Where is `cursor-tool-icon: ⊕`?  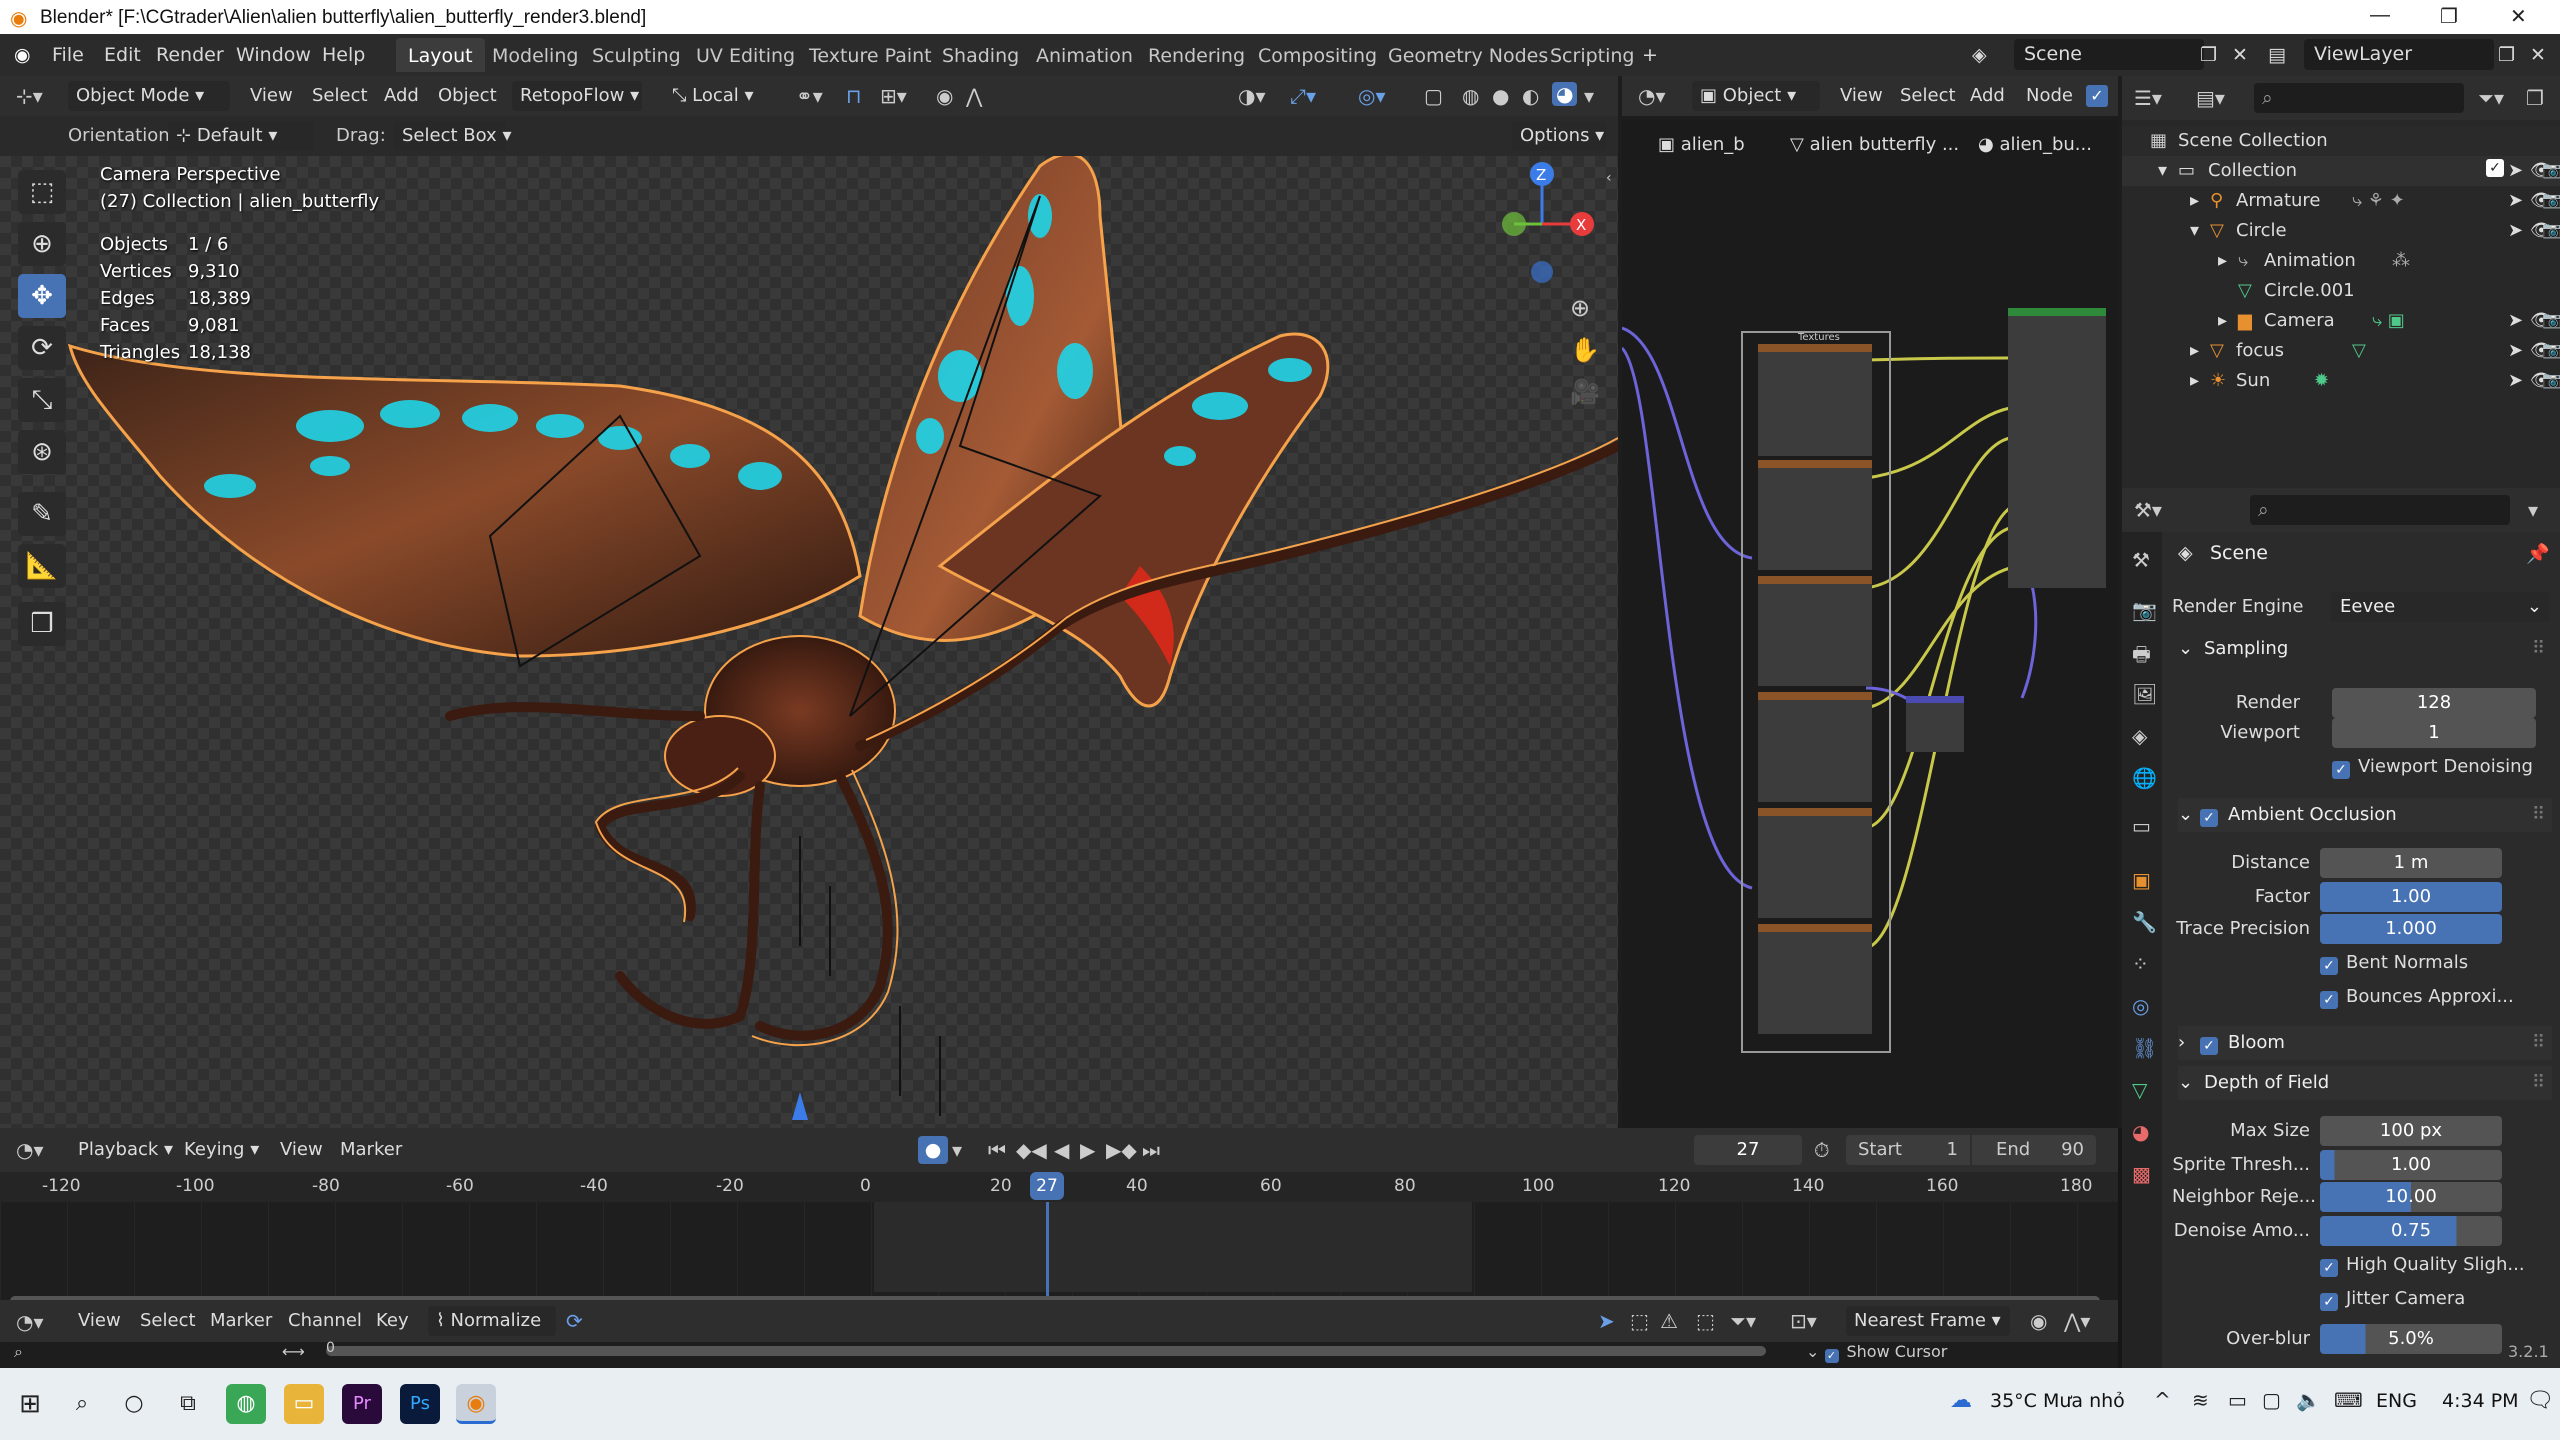 cursor-tool-icon: ⊕ is located at coordinates (42, 244).